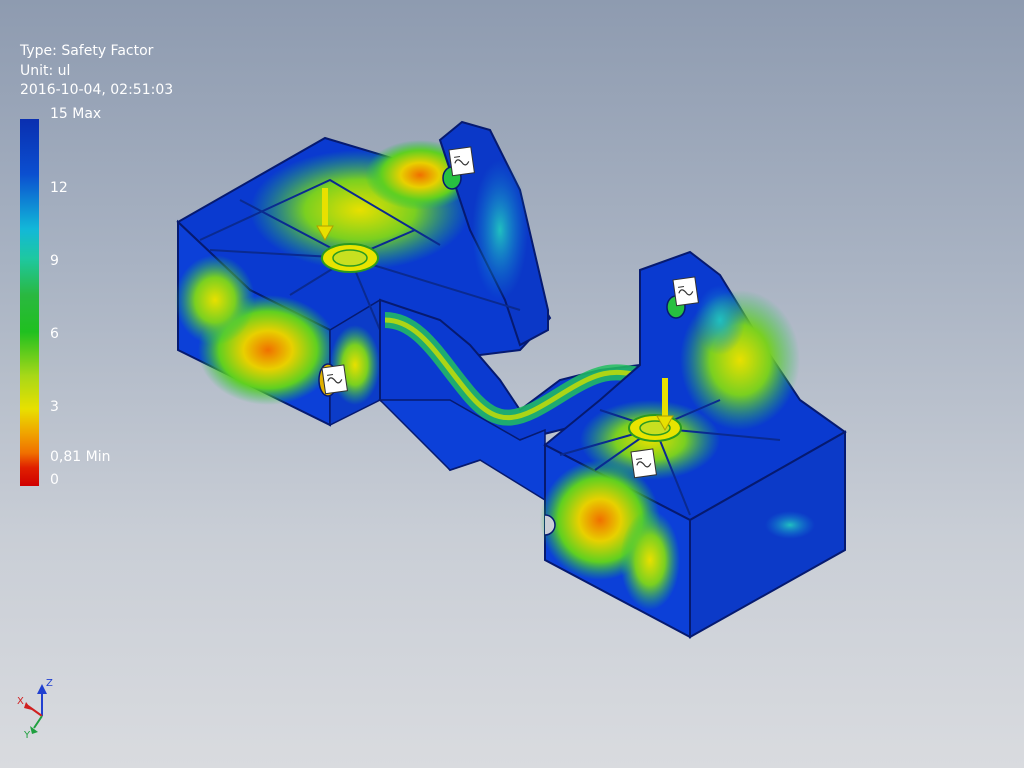 The height and width of the screenshot is (768, 1024). What do you see at coordinates (40, 708) in the screenshot?
I see `view-triad-icon: X Y Z` at bounding box center [40, 708].